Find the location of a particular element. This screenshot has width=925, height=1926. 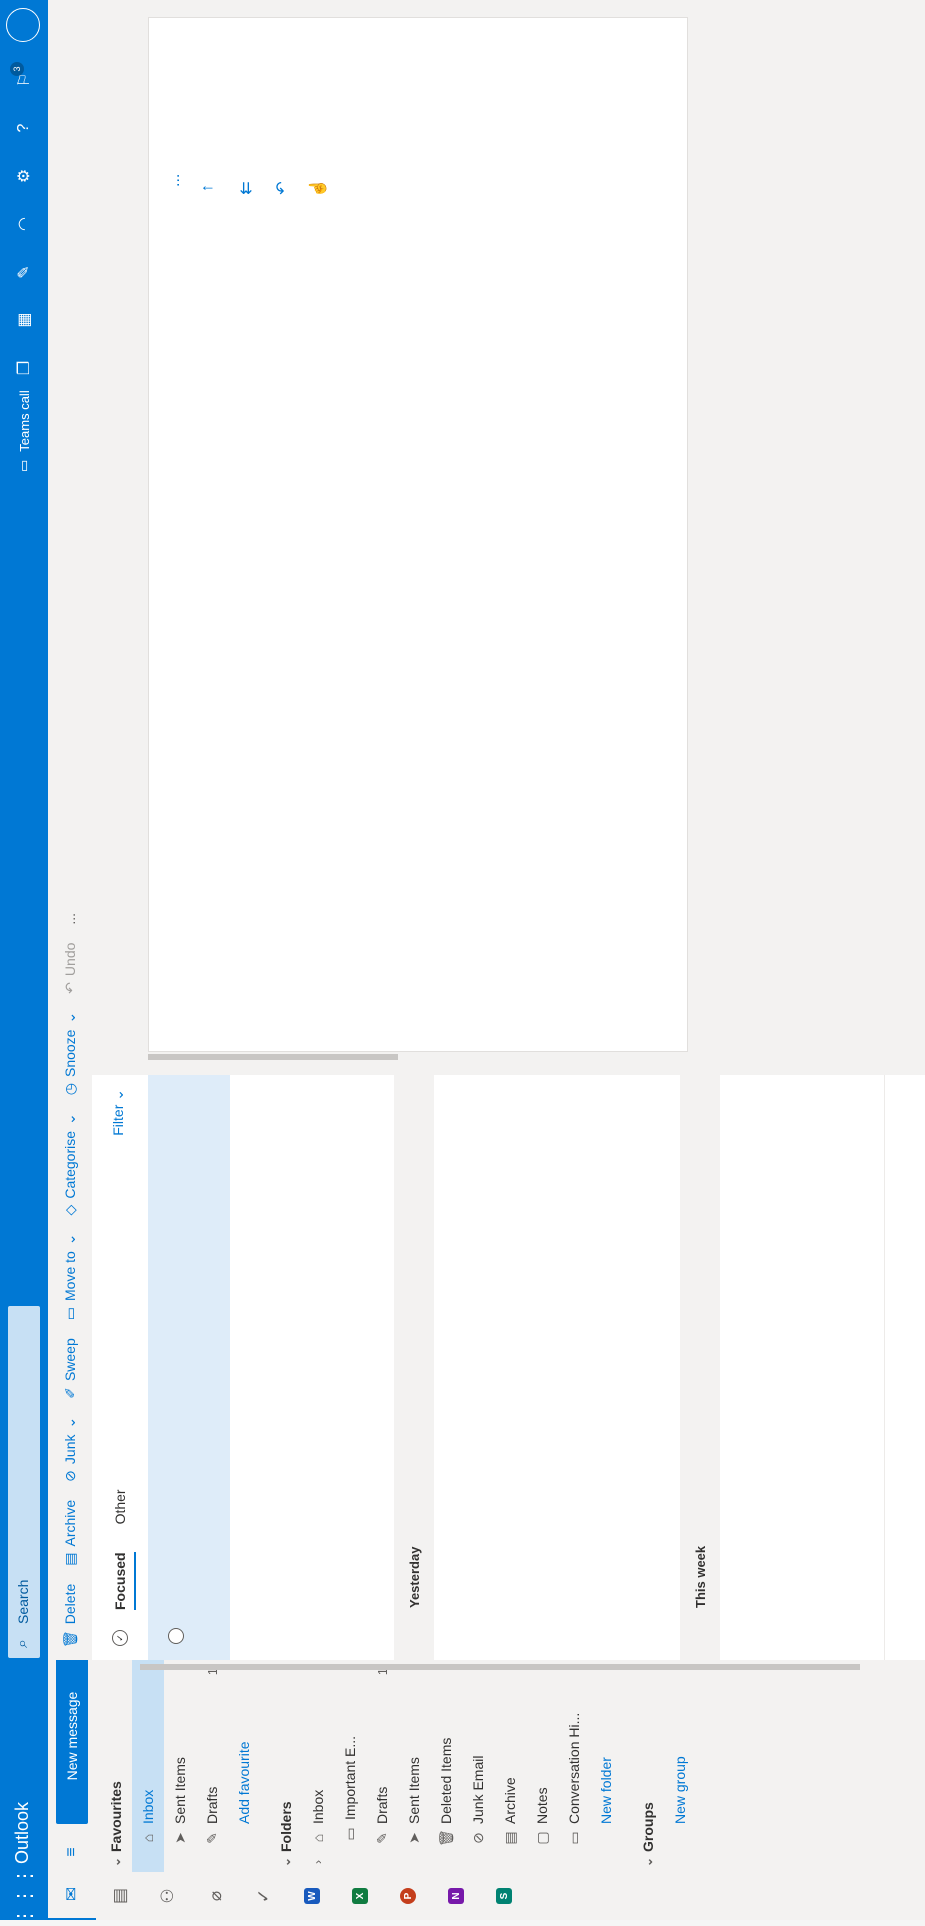

todo-icon: ✓ is located at coordinates (264, 1896).